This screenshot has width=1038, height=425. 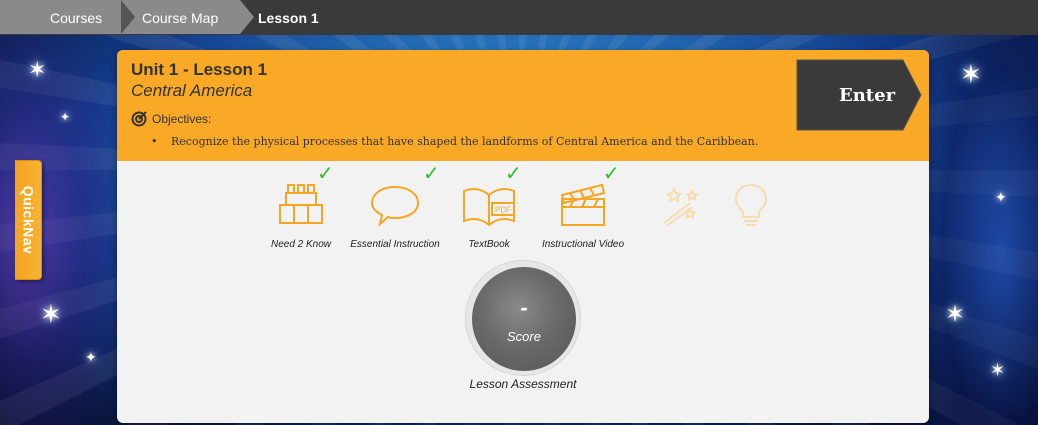 What do you see at coordinates (524, 336) in the screenshot?
I see `score-label: Score` at bounding box center [524, 336].